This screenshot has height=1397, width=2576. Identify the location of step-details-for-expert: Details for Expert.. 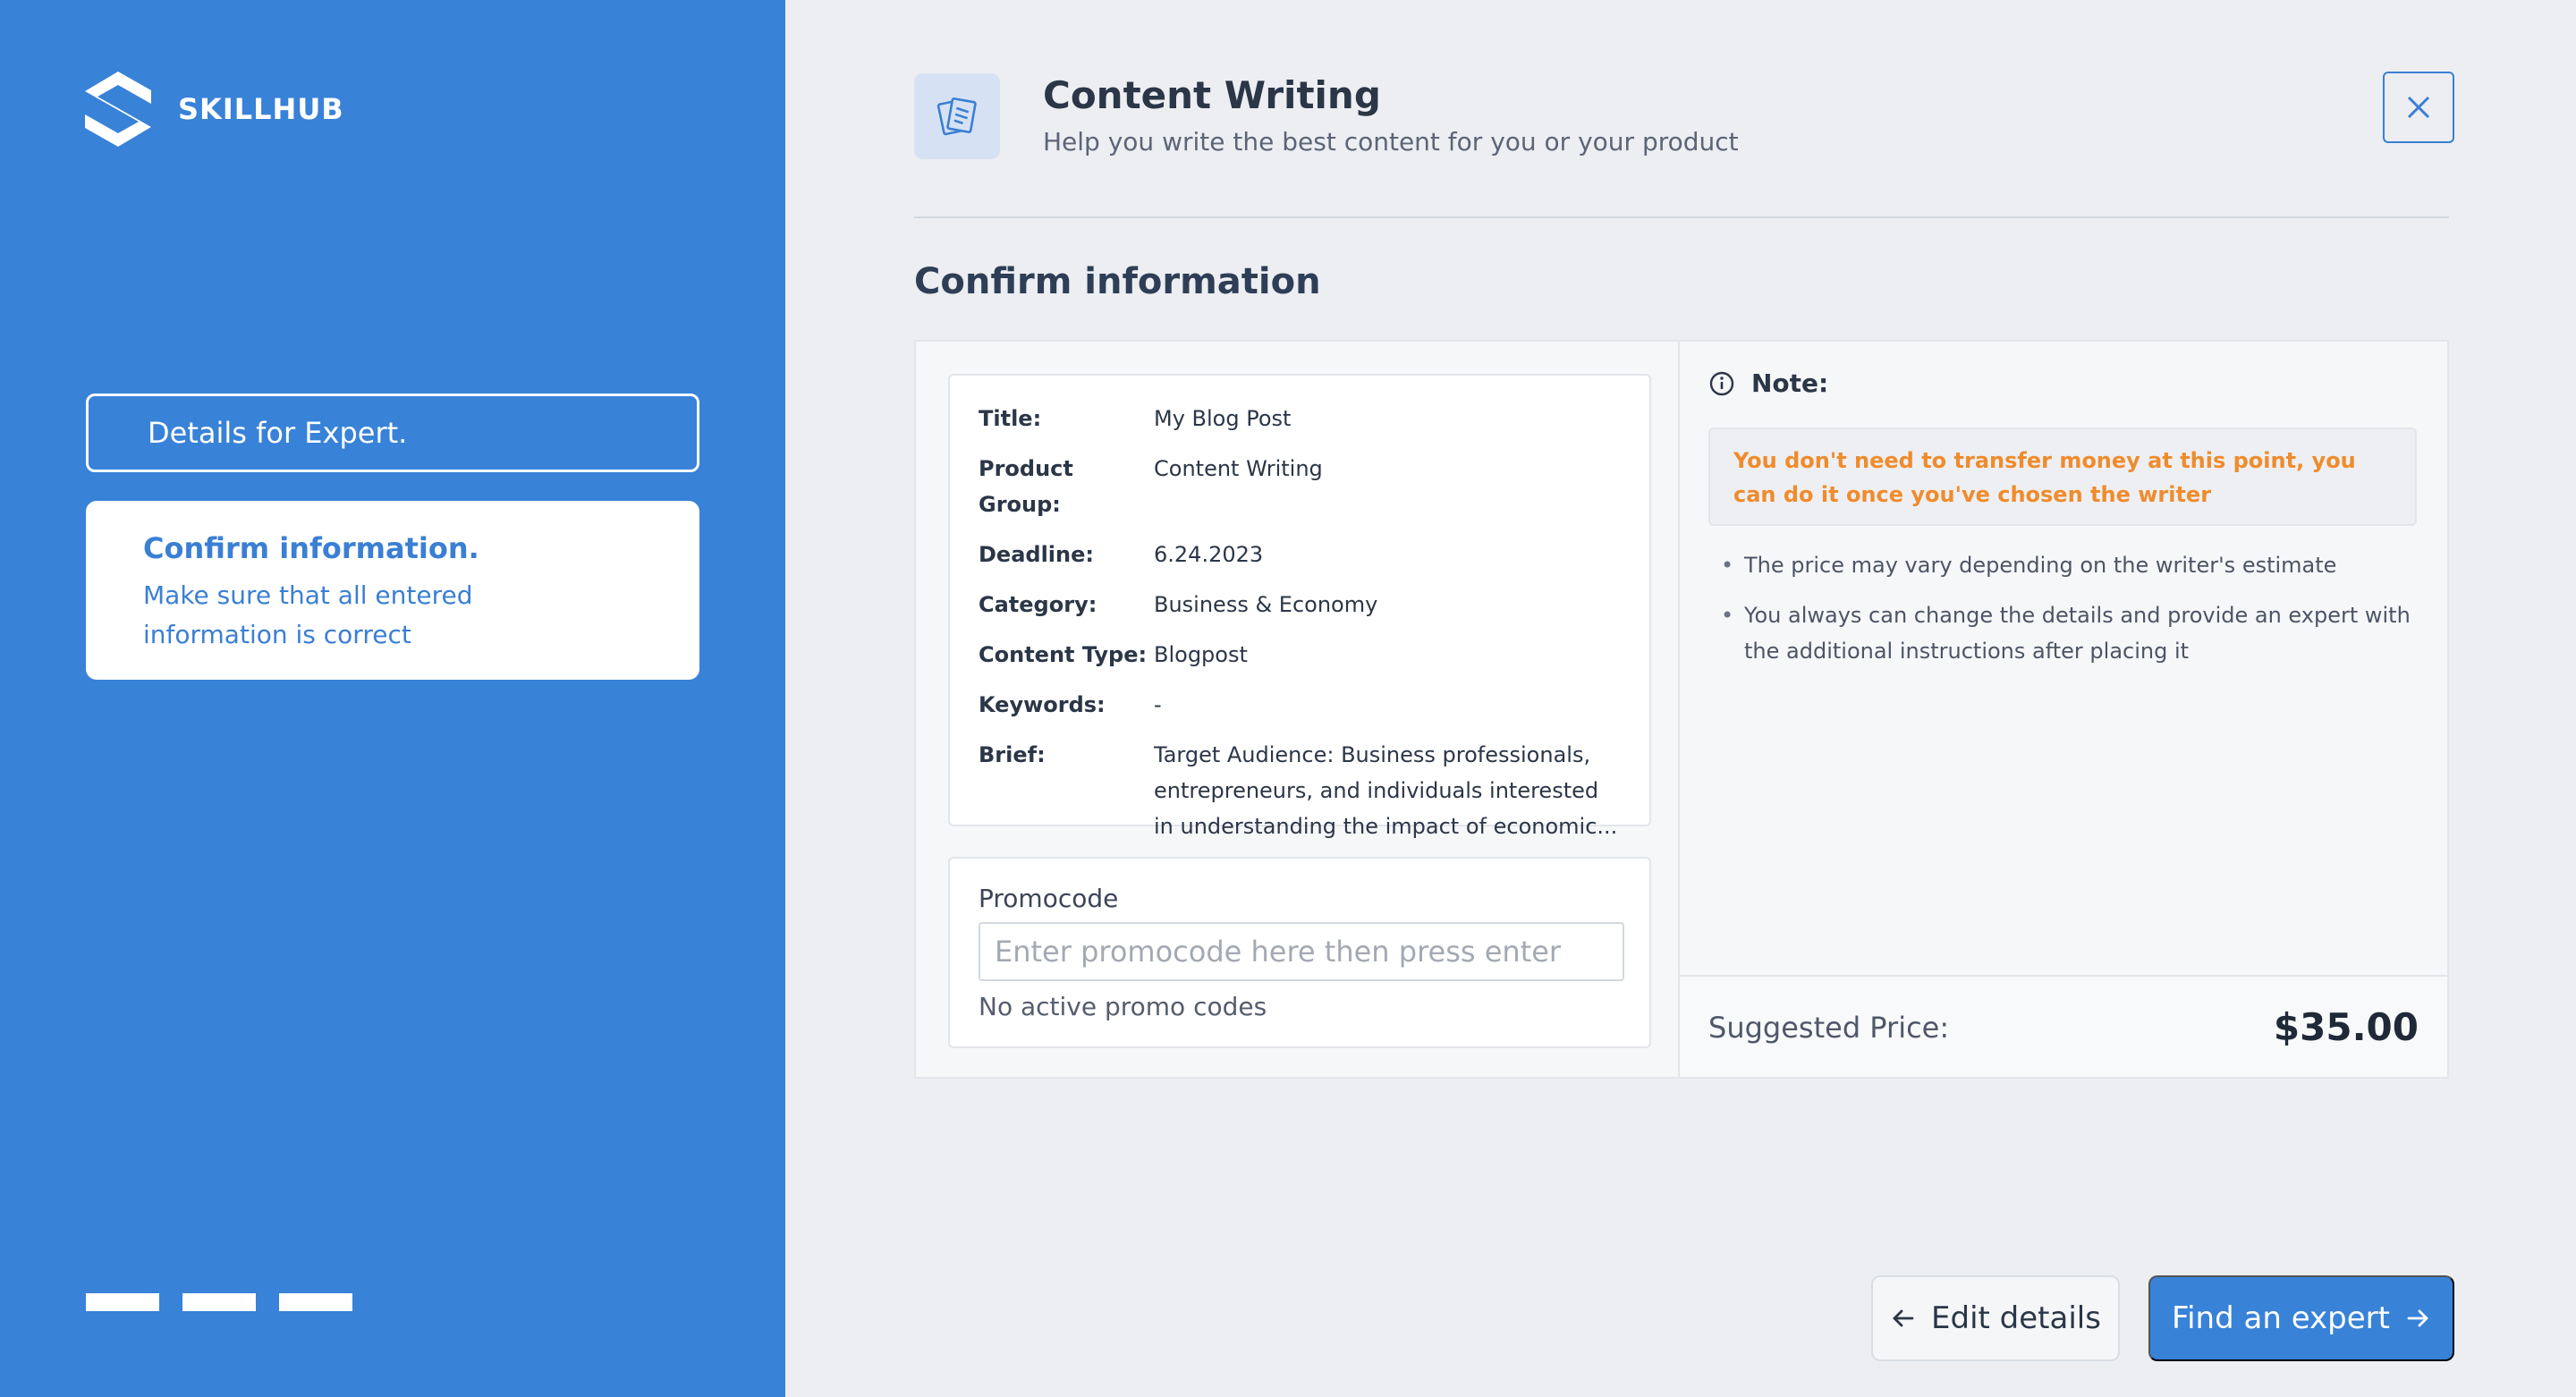
(392, 433).